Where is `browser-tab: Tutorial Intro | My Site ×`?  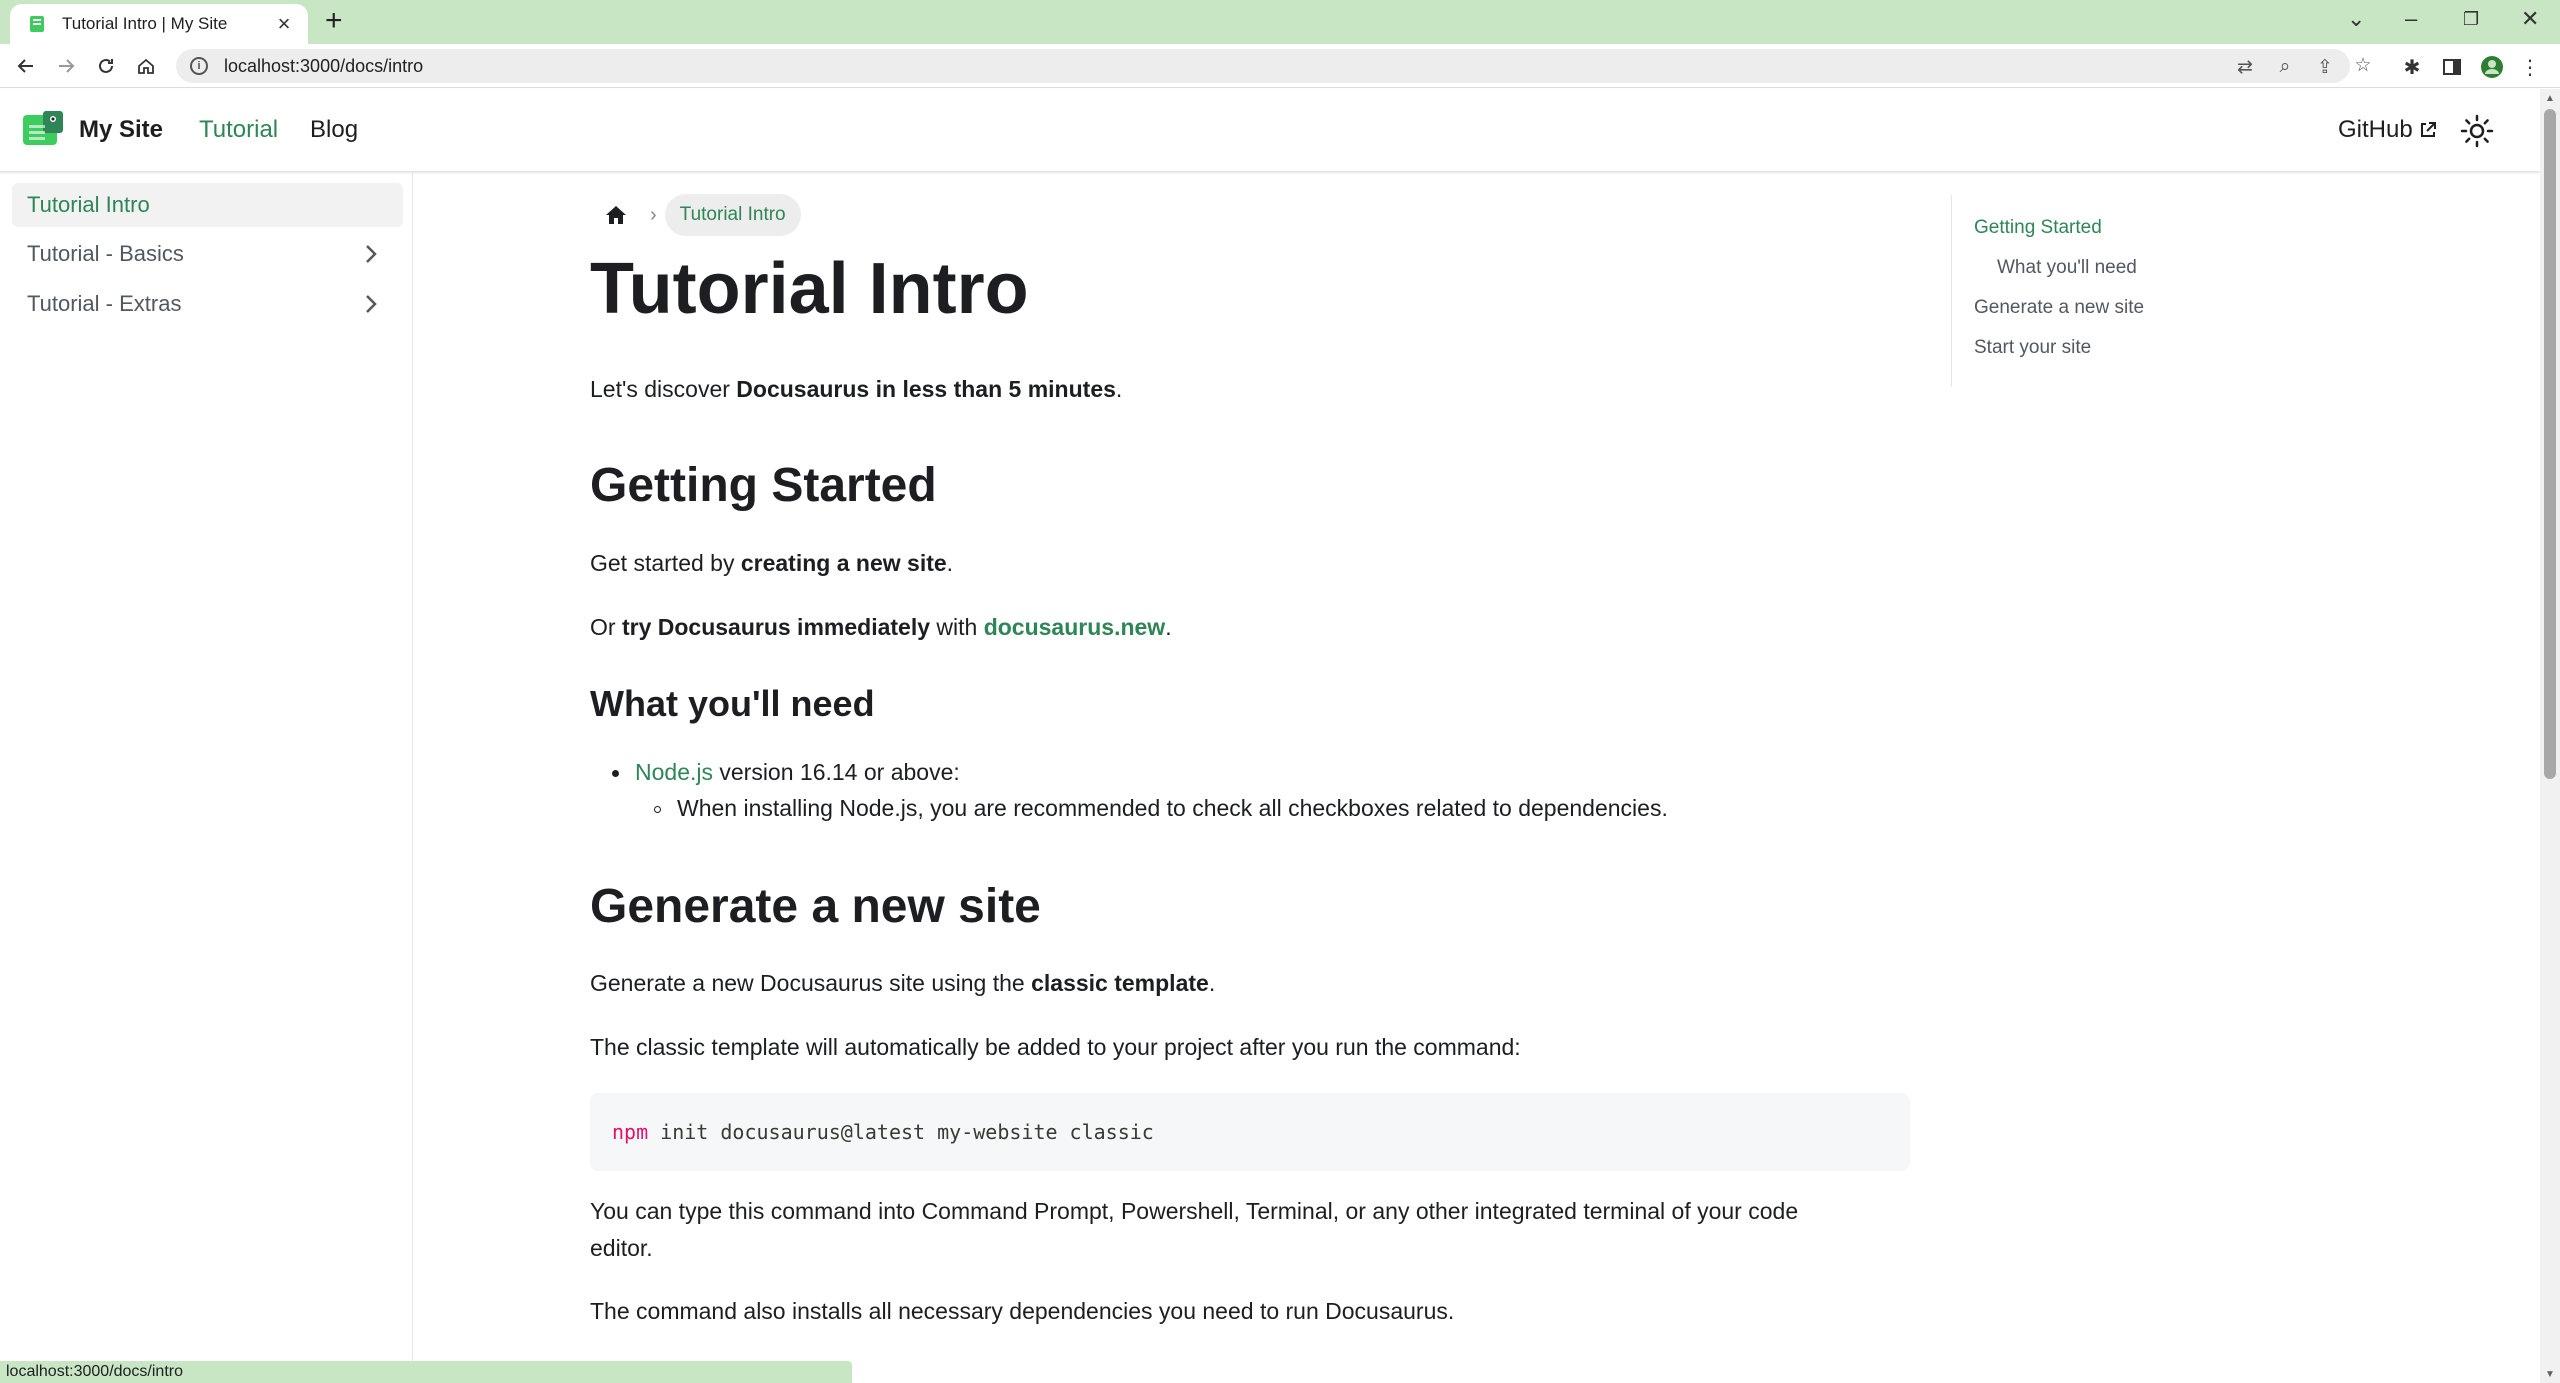
browser-tab: Tutorial Intro | My Site × is located at coordinates (159, 24).